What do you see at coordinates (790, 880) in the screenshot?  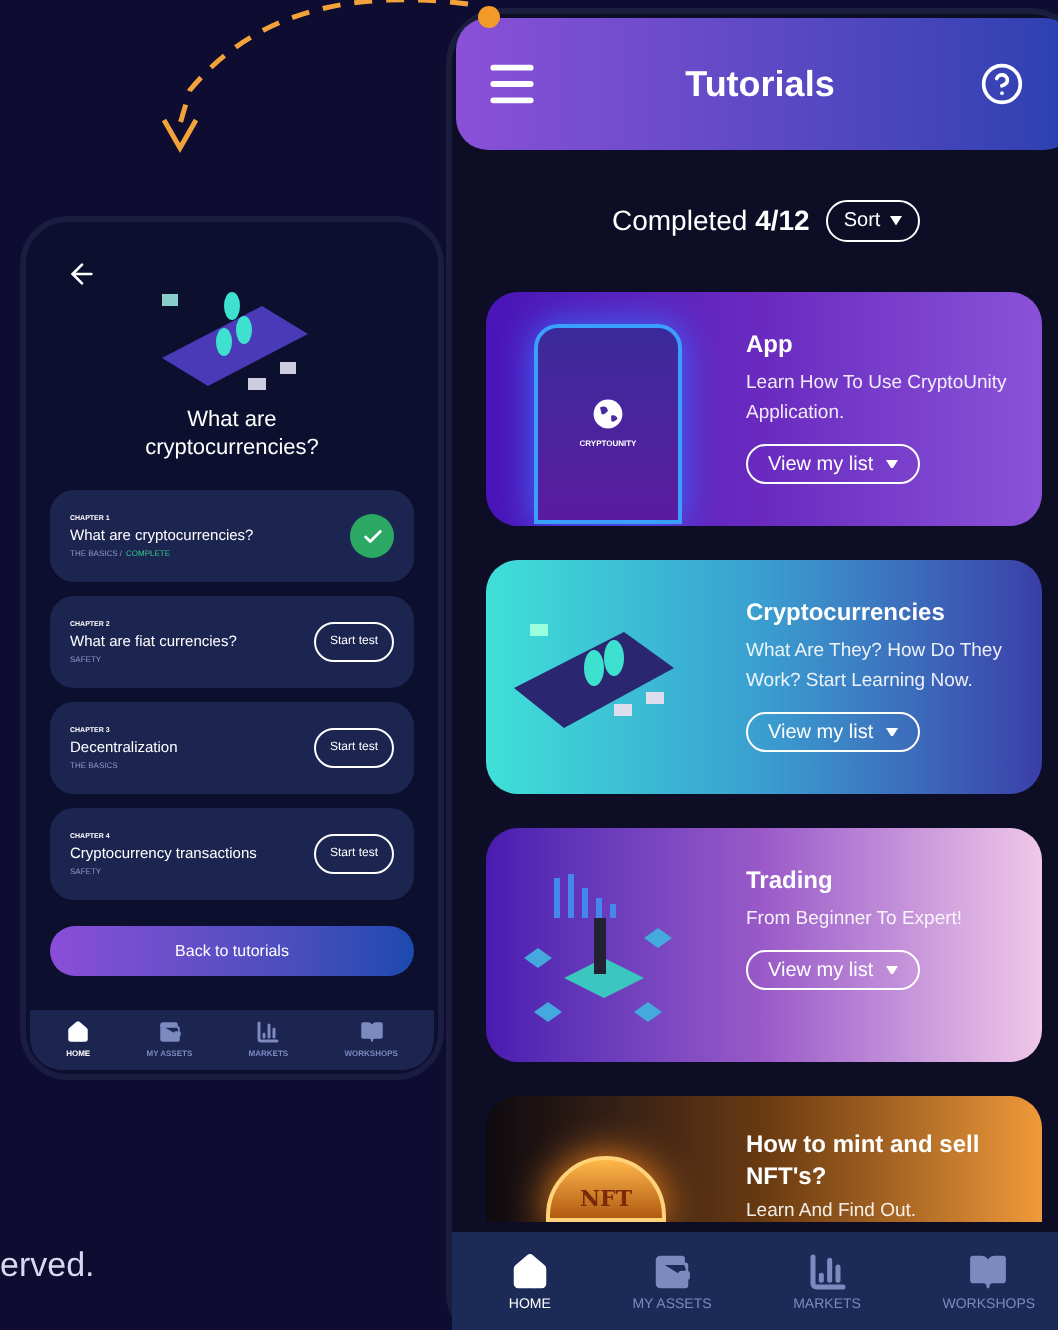 I see `card-title: Trading` at bounding box center [790, 880].